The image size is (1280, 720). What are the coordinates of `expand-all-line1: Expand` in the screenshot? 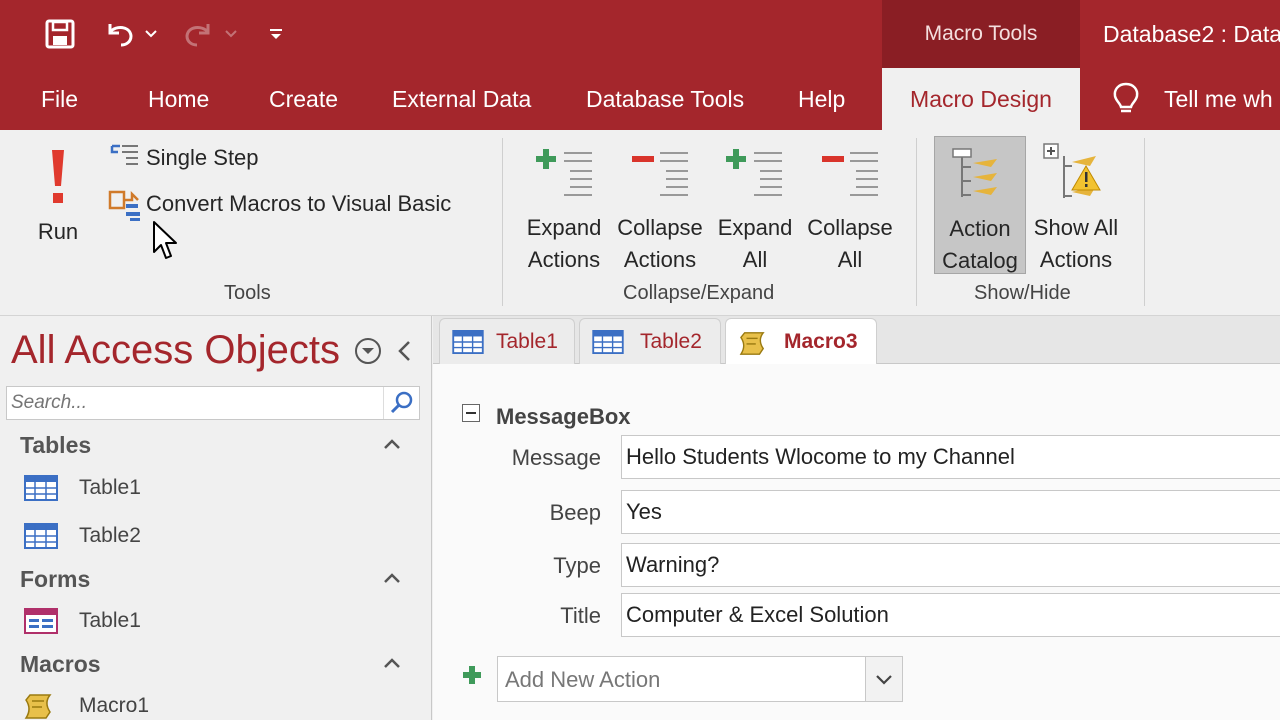 It's located at (755, 227).